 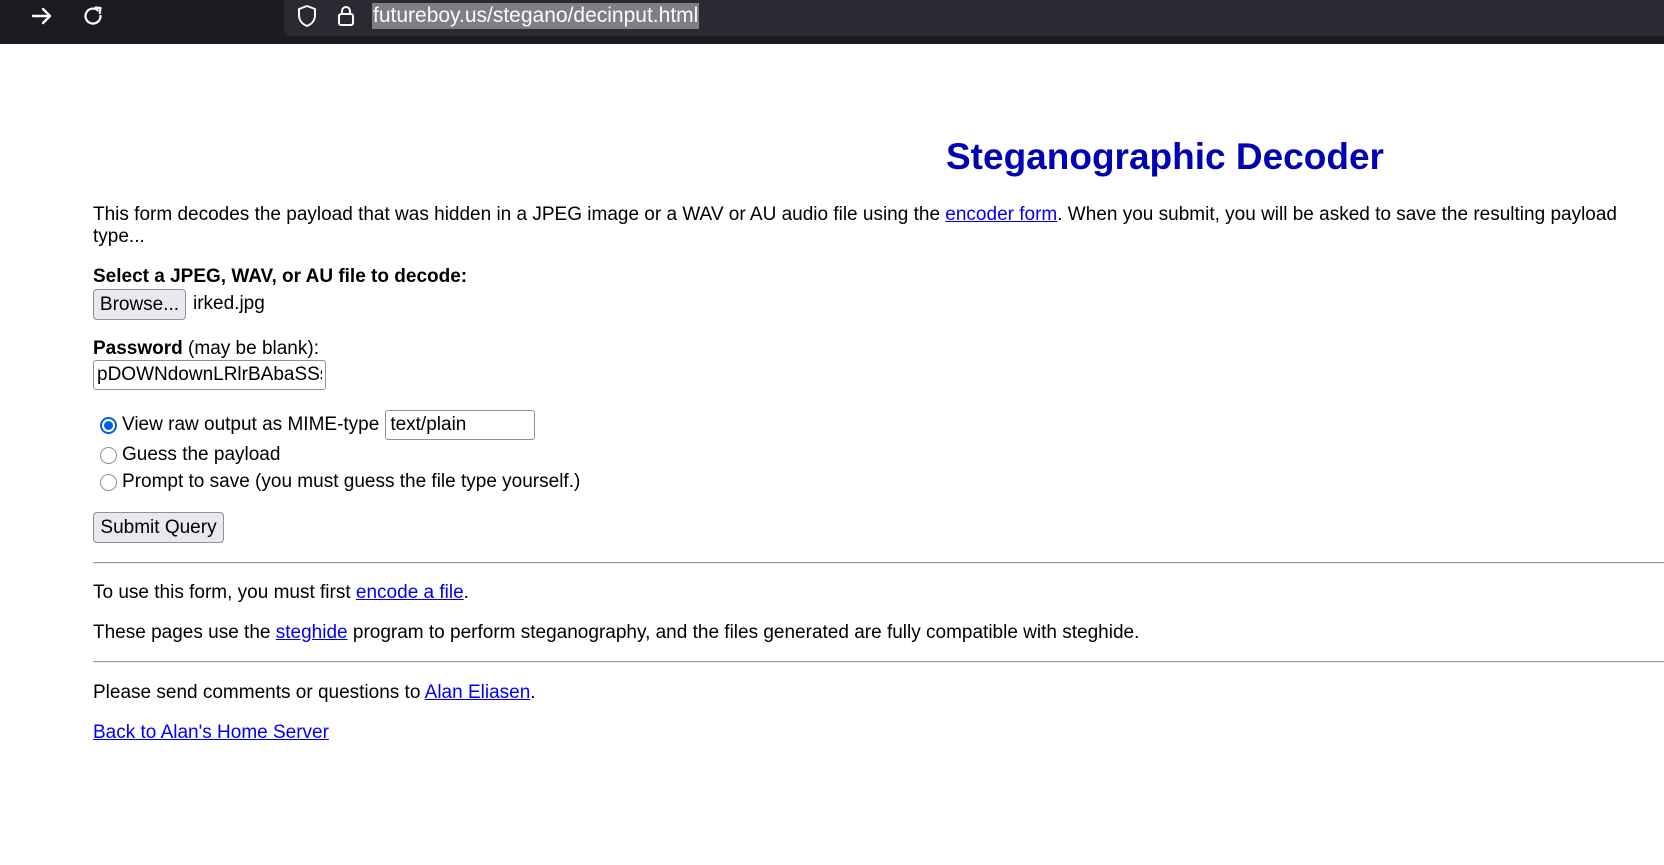 I want to click on password-label: Password (may be blank):, so click(x=206, y=349).